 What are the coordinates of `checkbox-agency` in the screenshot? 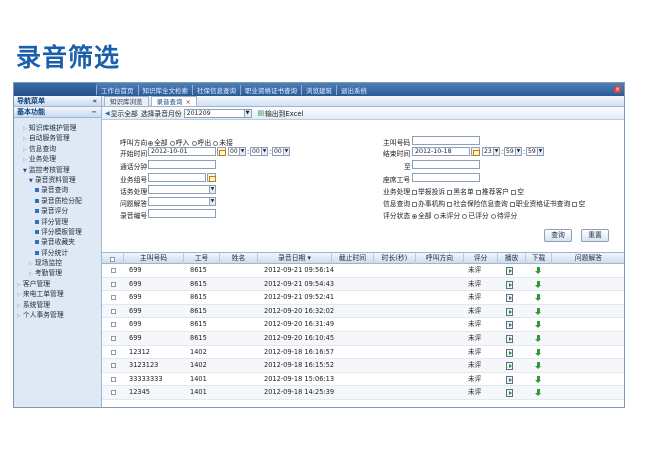 It's located at (414, 204).